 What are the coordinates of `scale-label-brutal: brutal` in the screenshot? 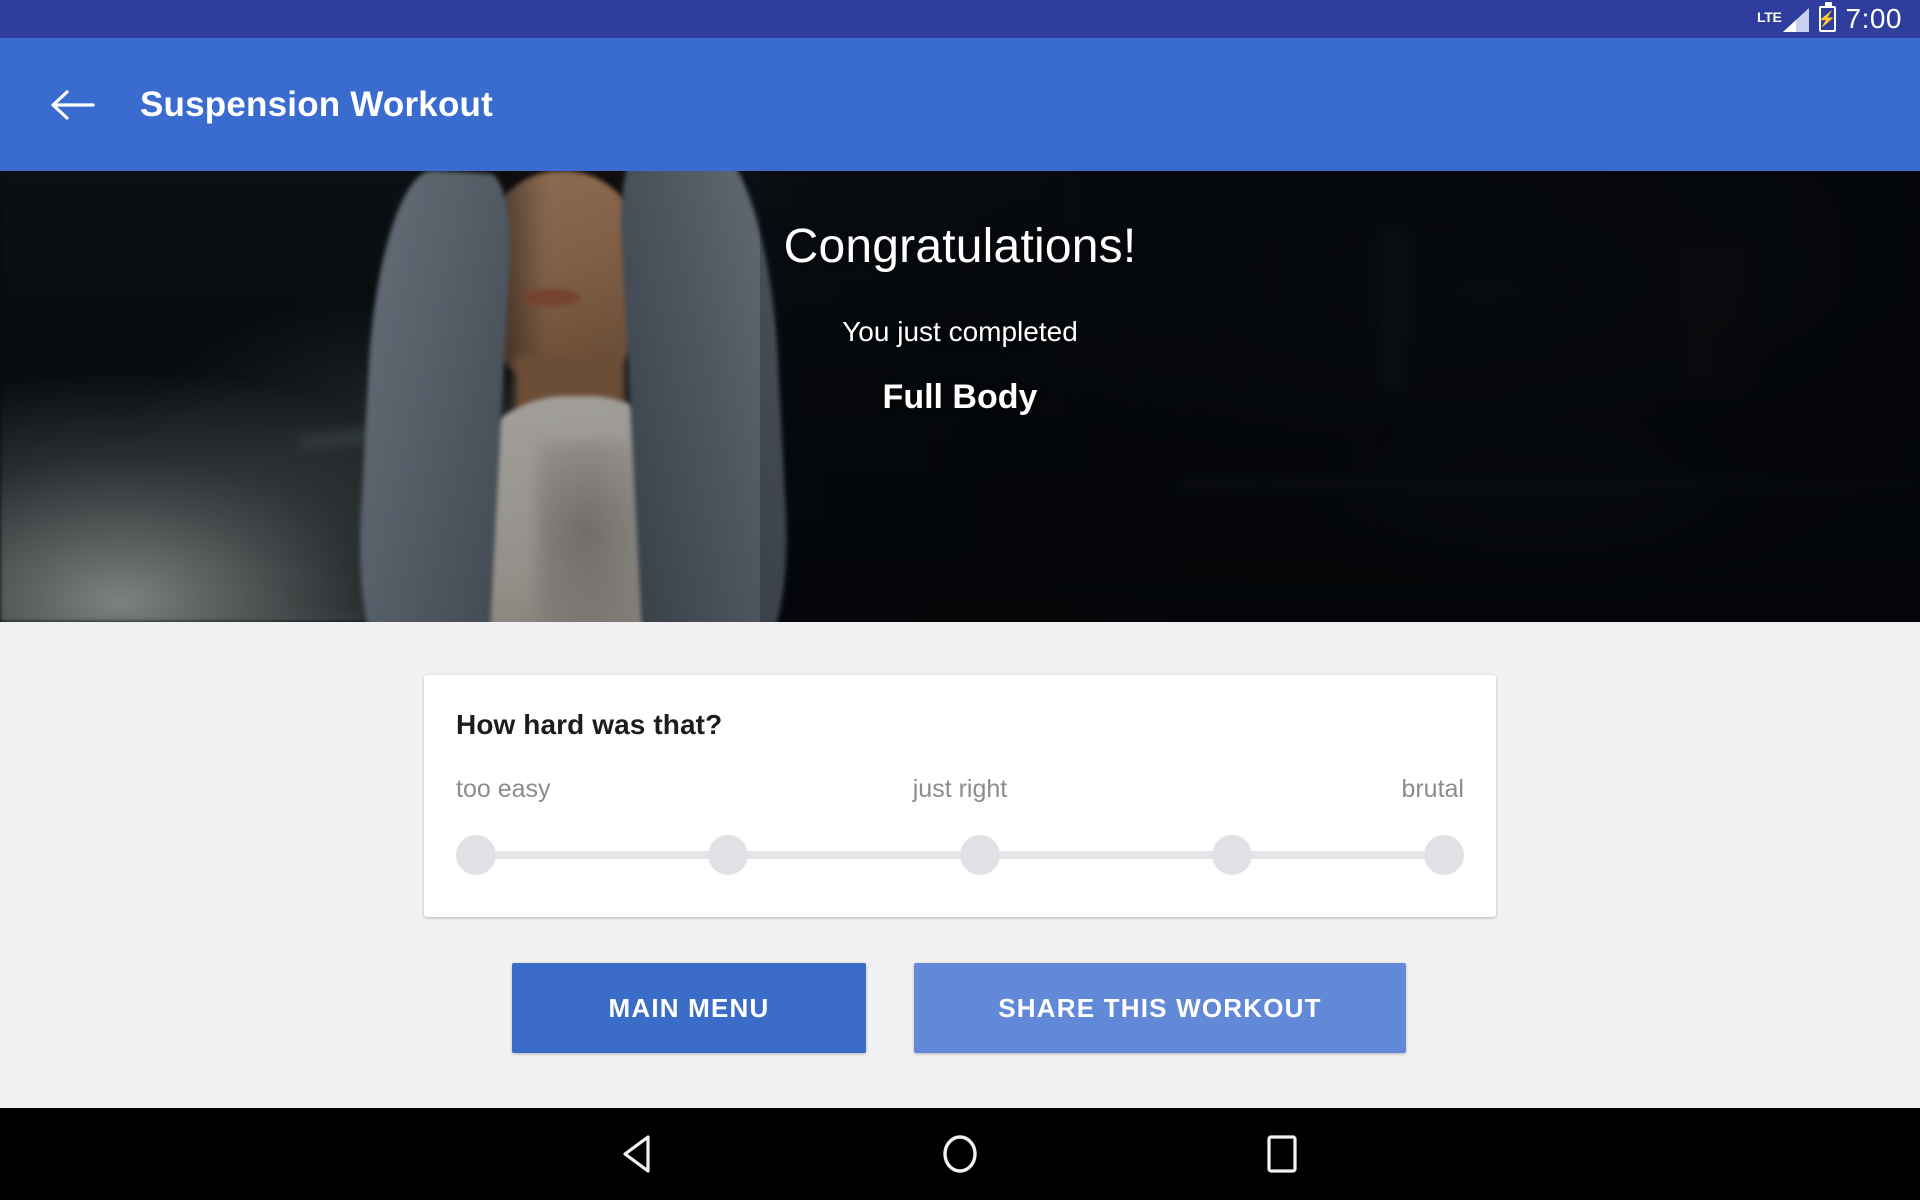 It's located at (1432, 789).